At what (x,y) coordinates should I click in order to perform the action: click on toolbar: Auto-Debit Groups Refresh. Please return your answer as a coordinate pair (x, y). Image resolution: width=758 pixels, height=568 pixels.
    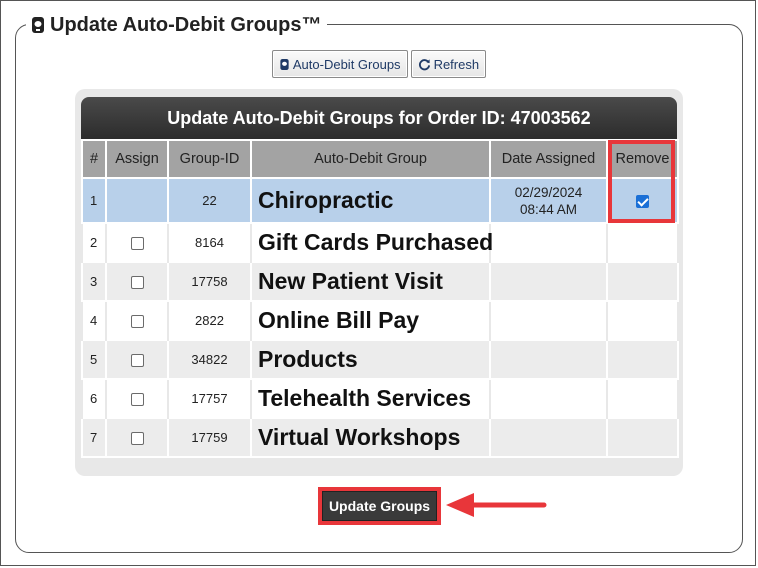
    Looking at the image, I should click on (379, 64).